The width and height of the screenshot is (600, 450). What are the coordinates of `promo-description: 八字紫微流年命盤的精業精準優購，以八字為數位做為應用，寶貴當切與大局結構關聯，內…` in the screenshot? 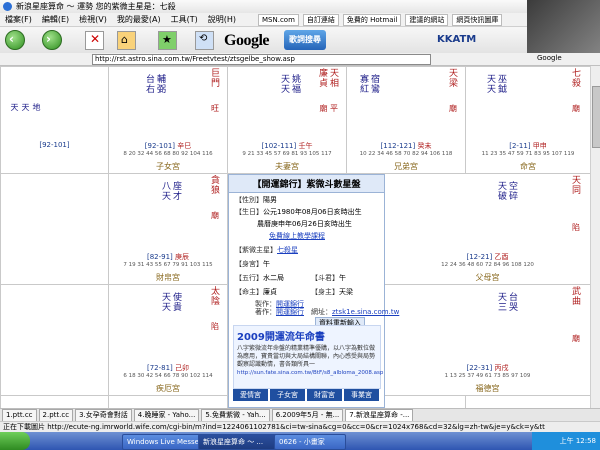 It's located at (306, 356).